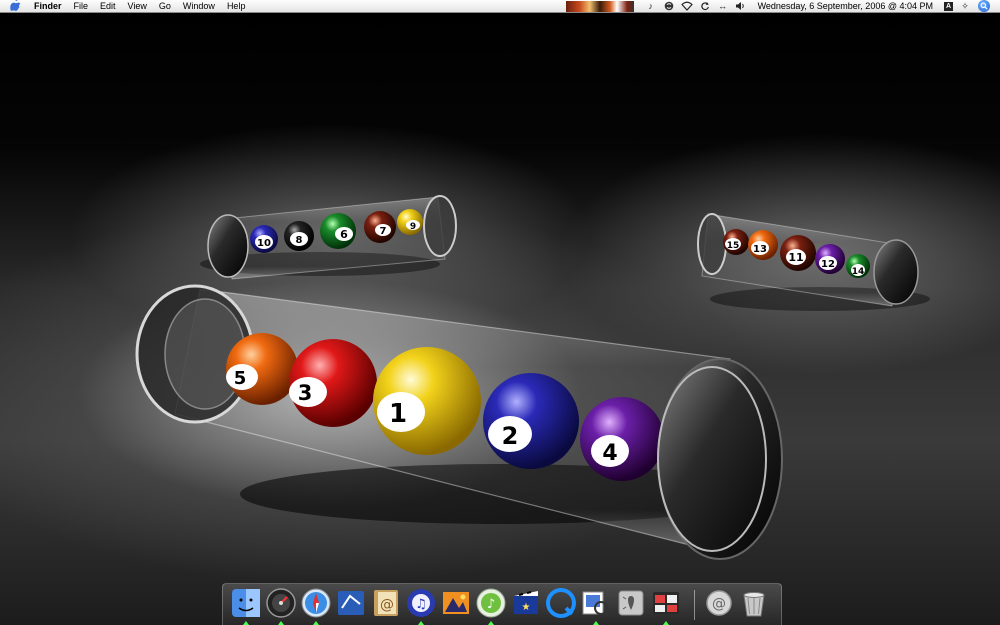 Image resolution: width=1000 pixels, height=625 pixels. I want to click on menu-clock: Wednesday, 6 September, 2006 @ 4:04 PM, so click(845, 6).